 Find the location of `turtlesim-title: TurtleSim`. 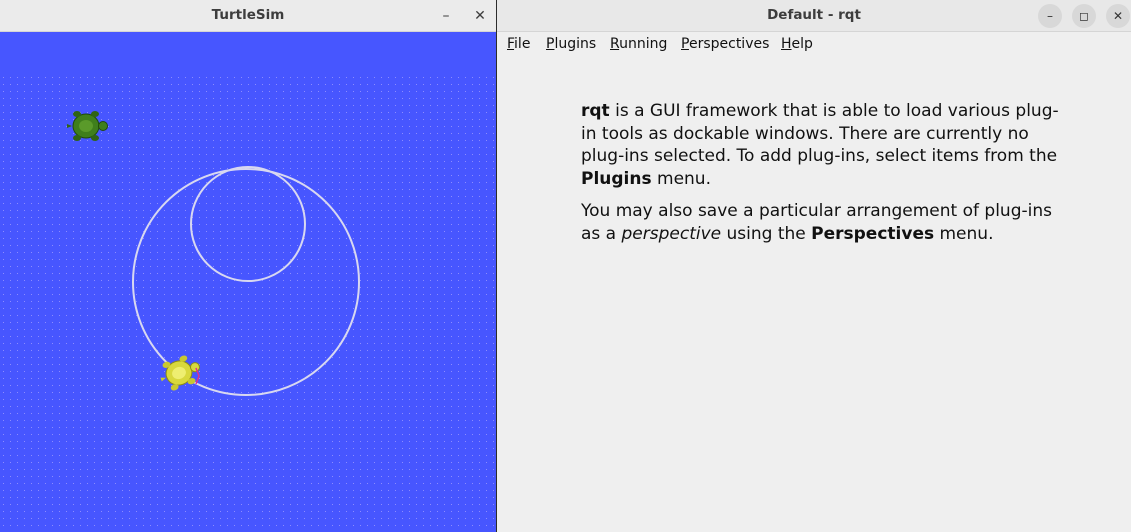

turtlesim-title: TurtleSim is located at coordinates (248, 15).